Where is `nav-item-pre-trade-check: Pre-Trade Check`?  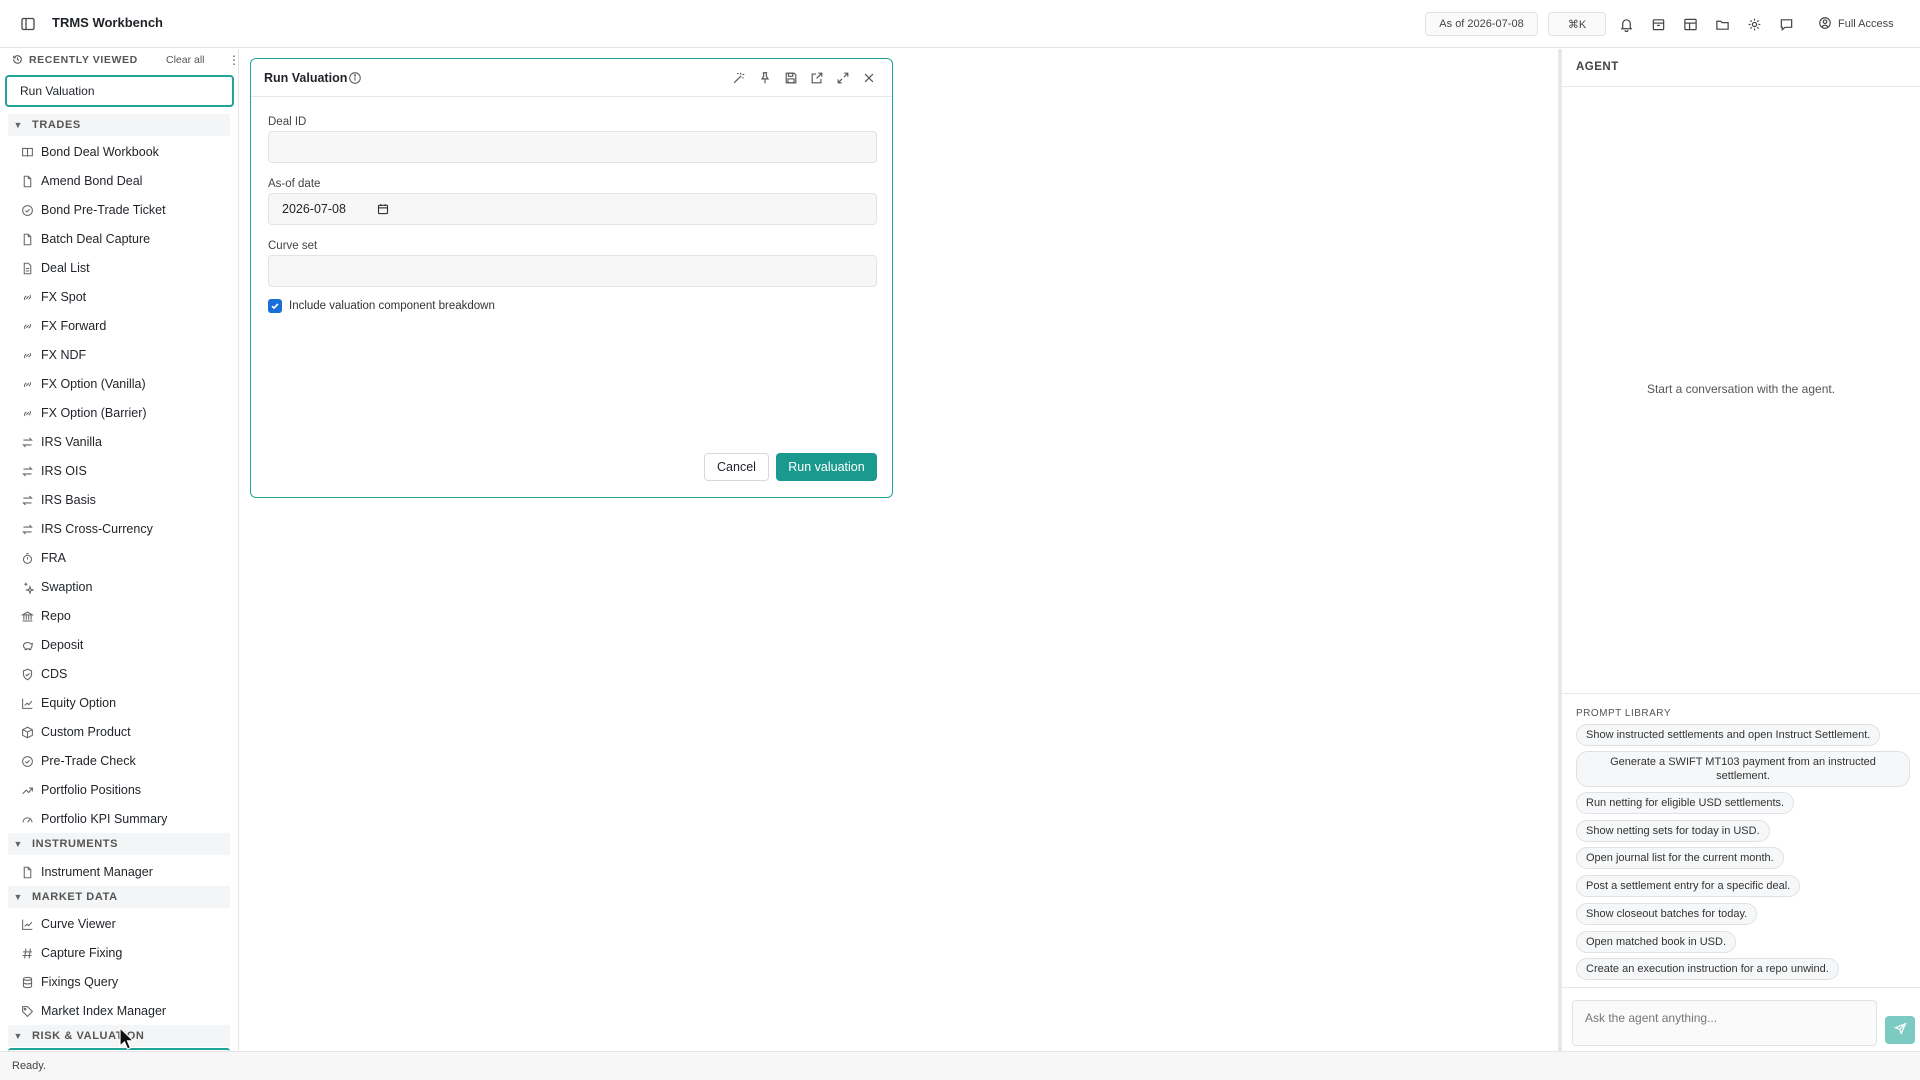 nav-item-pre-trade-check: Pre-Trade Check is located at coordinates (78, 761).